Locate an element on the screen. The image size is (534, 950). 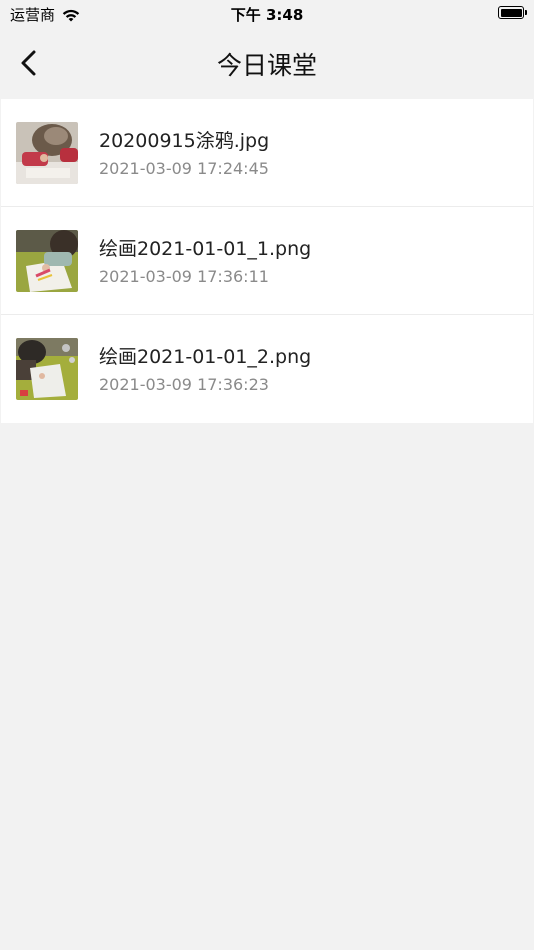
navigation-bar: 今日课堂 is located at coordinates (267, 63).